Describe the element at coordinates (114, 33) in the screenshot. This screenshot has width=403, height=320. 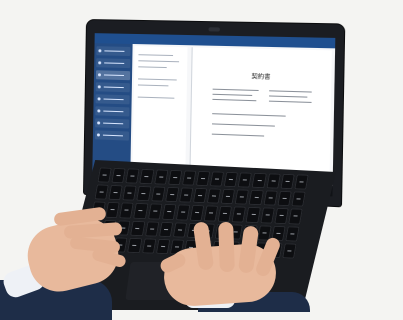
I see `app-brand` at that location.